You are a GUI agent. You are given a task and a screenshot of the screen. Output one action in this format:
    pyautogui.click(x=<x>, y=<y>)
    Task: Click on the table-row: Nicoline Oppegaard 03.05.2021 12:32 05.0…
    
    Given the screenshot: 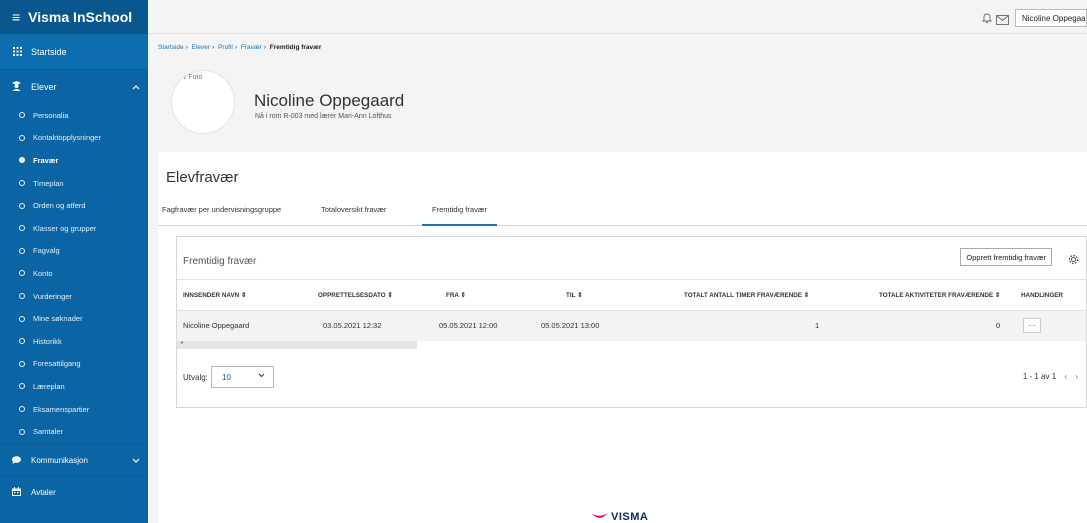 What is the action you would take?
    pyautogui.click(x=631, y=326)
    